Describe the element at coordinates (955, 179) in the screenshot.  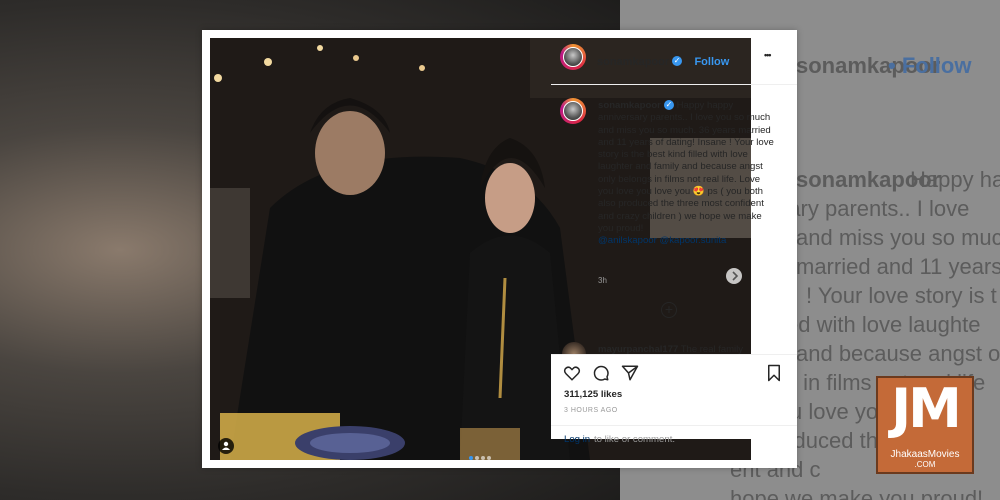
I see `bg-line-0: Happy ha` at that location.